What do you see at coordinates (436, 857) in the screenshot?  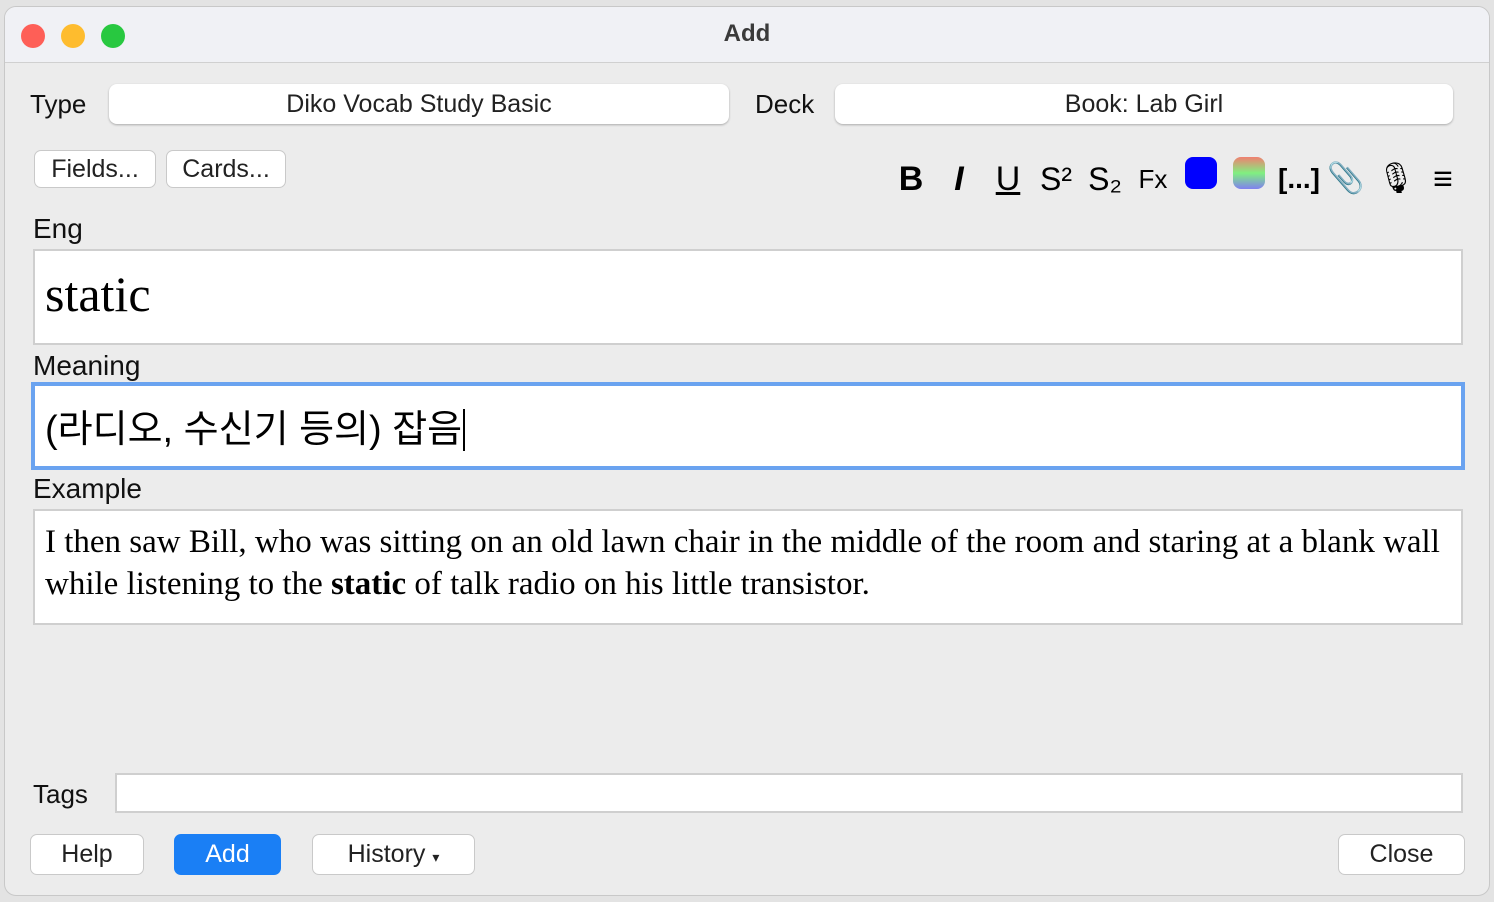 I see `dropdown-arrow-icon: ▾` at bounding box center [436, 857].